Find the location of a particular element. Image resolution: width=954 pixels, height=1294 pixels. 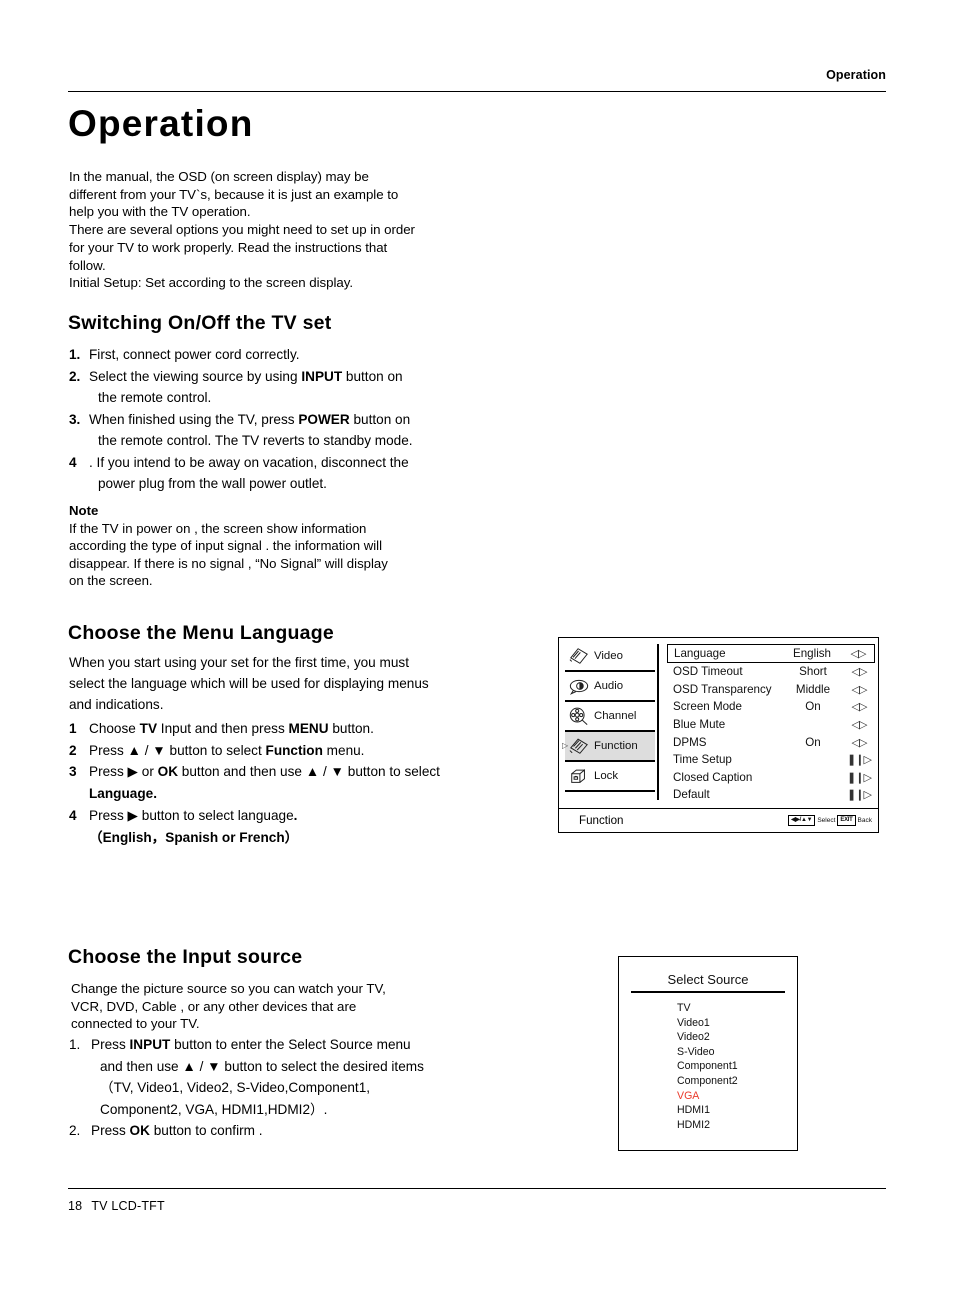

page-footer: 18 TV LCD-TFT is located at coordinates (477, 1200).